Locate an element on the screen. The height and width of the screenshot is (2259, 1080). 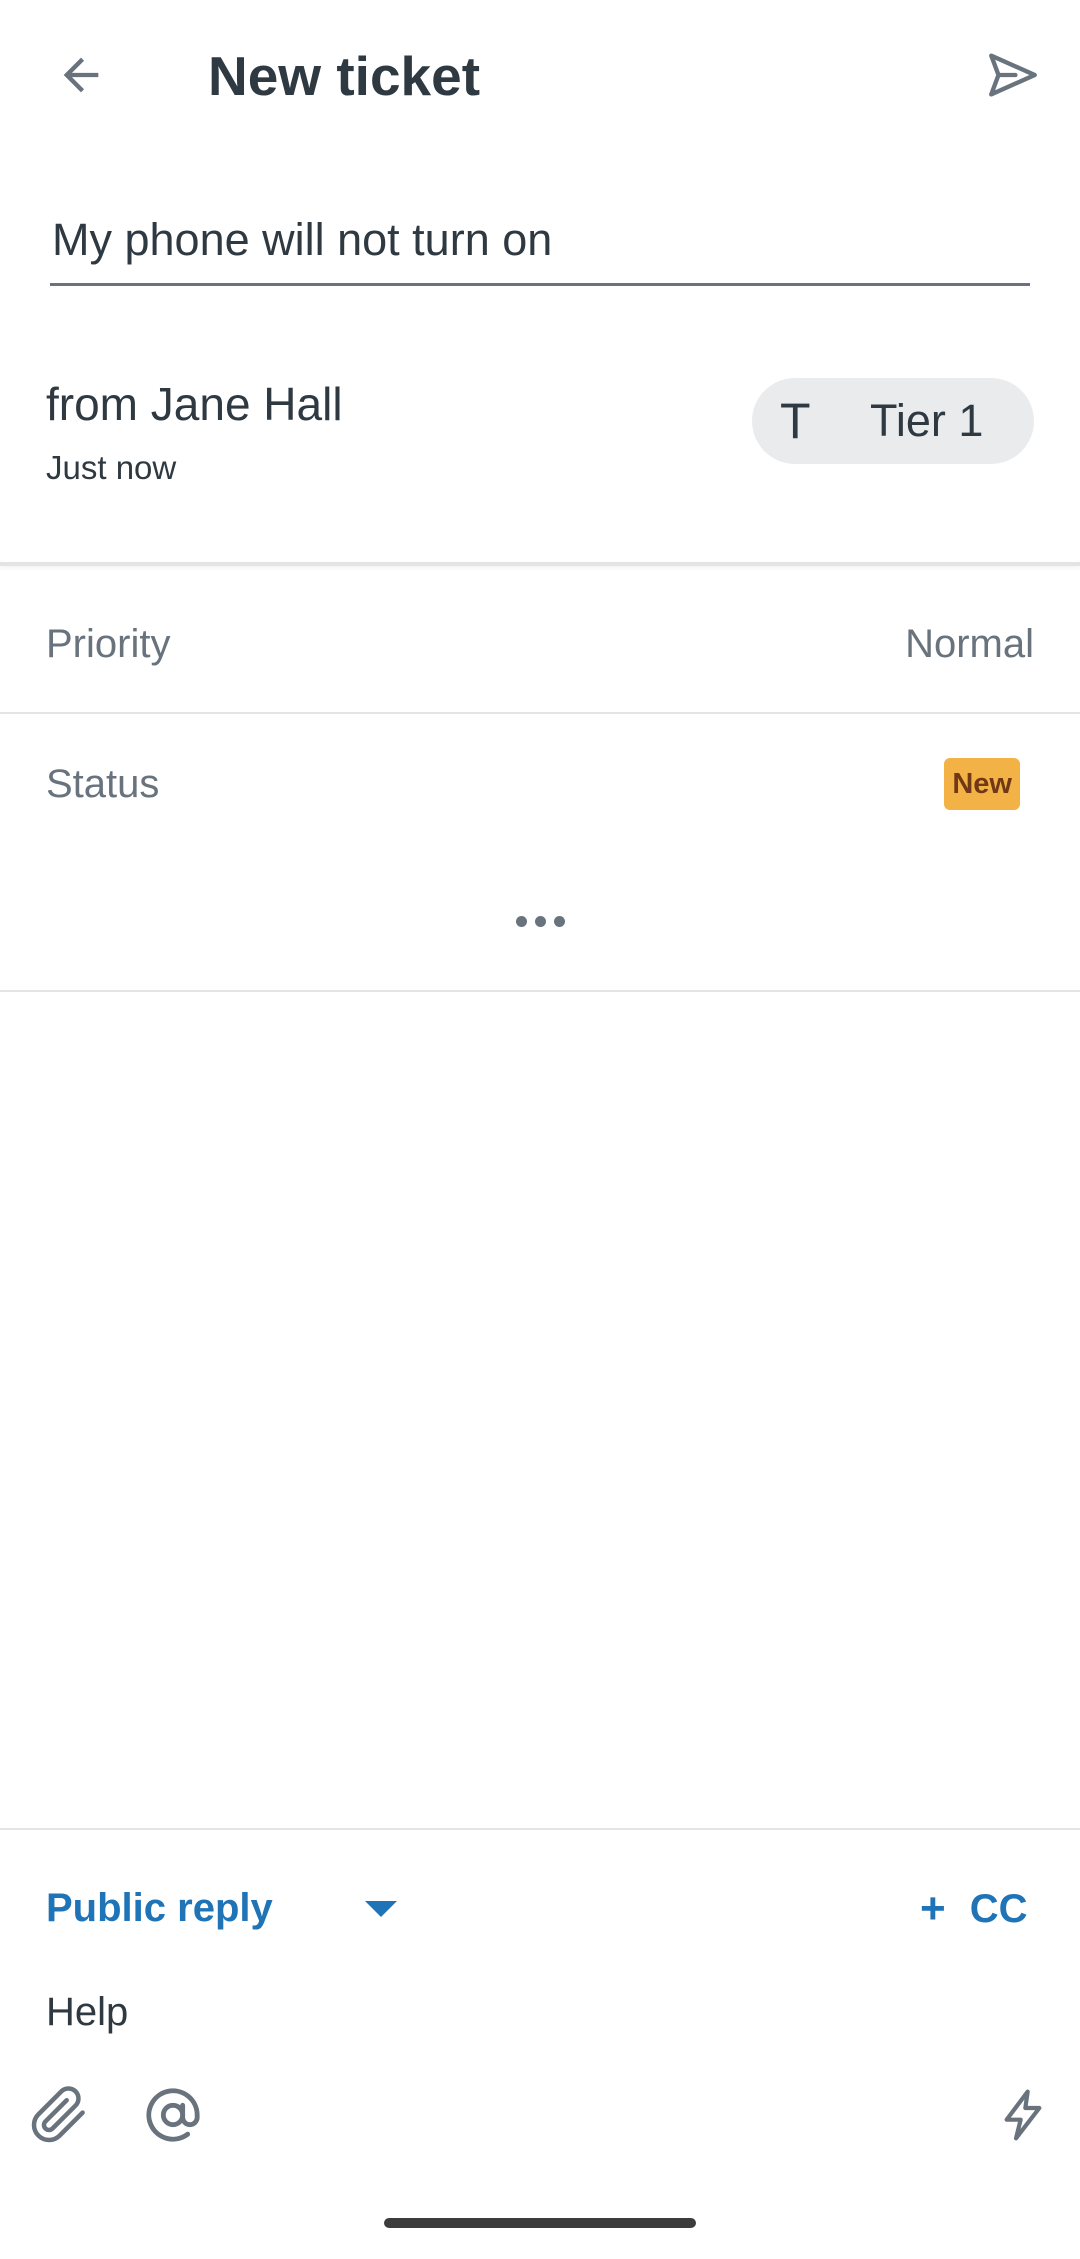
requester-info: from Jane Hall Just now is located at coordinates (194, 430).